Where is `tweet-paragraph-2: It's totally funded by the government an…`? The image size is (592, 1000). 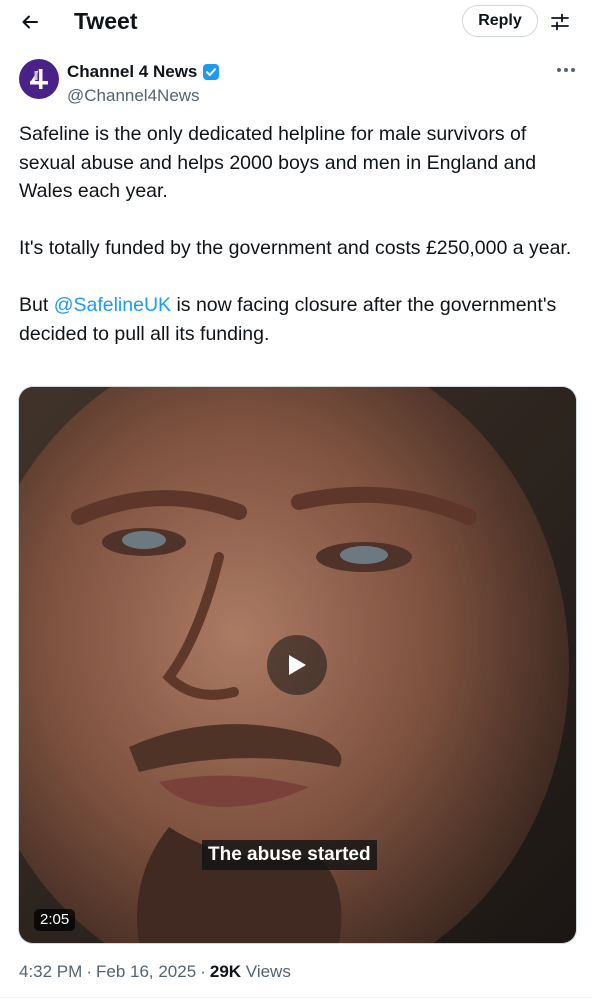
tweet-paragraph-2: It's totally funded by the government an… is located at coordinates (295, 248).